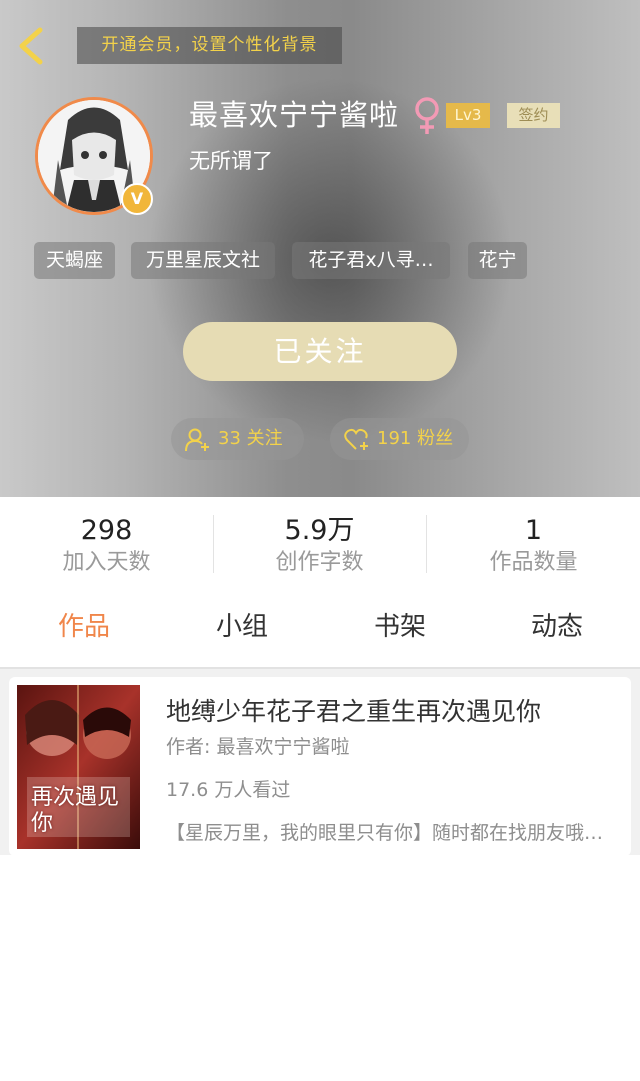  What do you see at coordinates (533, 115) in the screenshot?
I see `signed-author-badge: 签约` at bounding box center [533, 115].